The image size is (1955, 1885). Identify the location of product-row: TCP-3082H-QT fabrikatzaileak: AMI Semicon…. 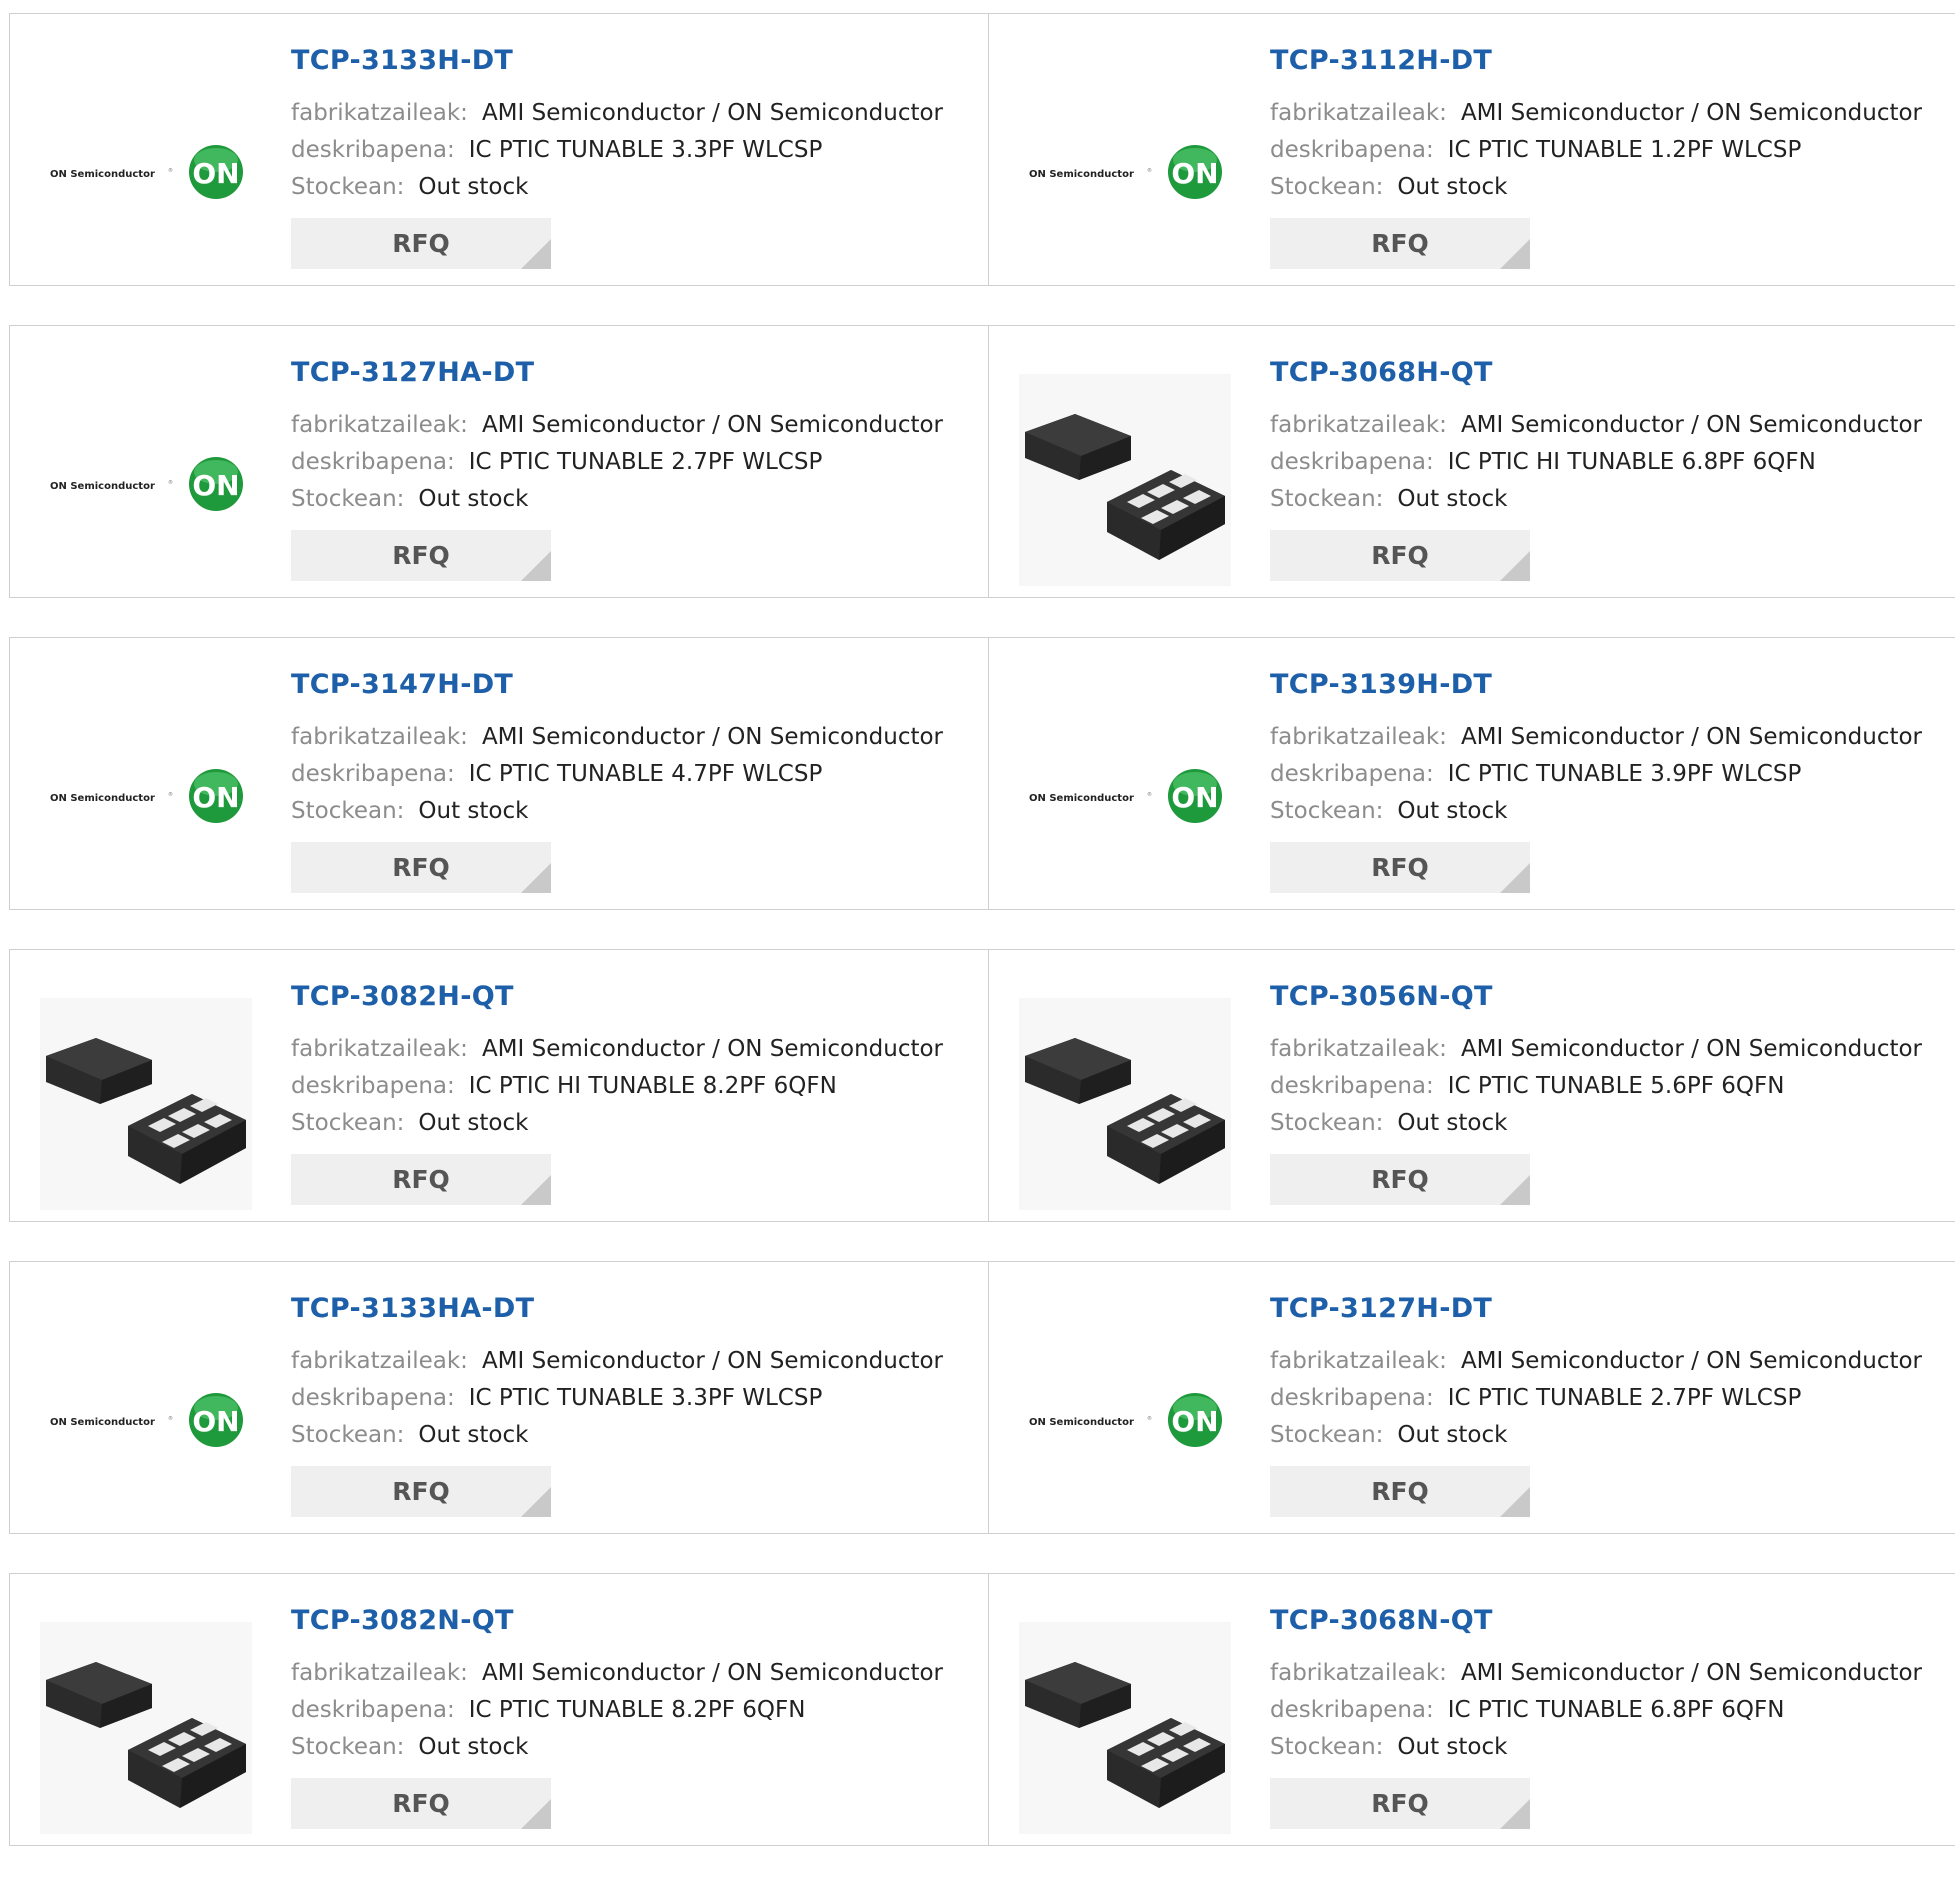
(982, 1085).